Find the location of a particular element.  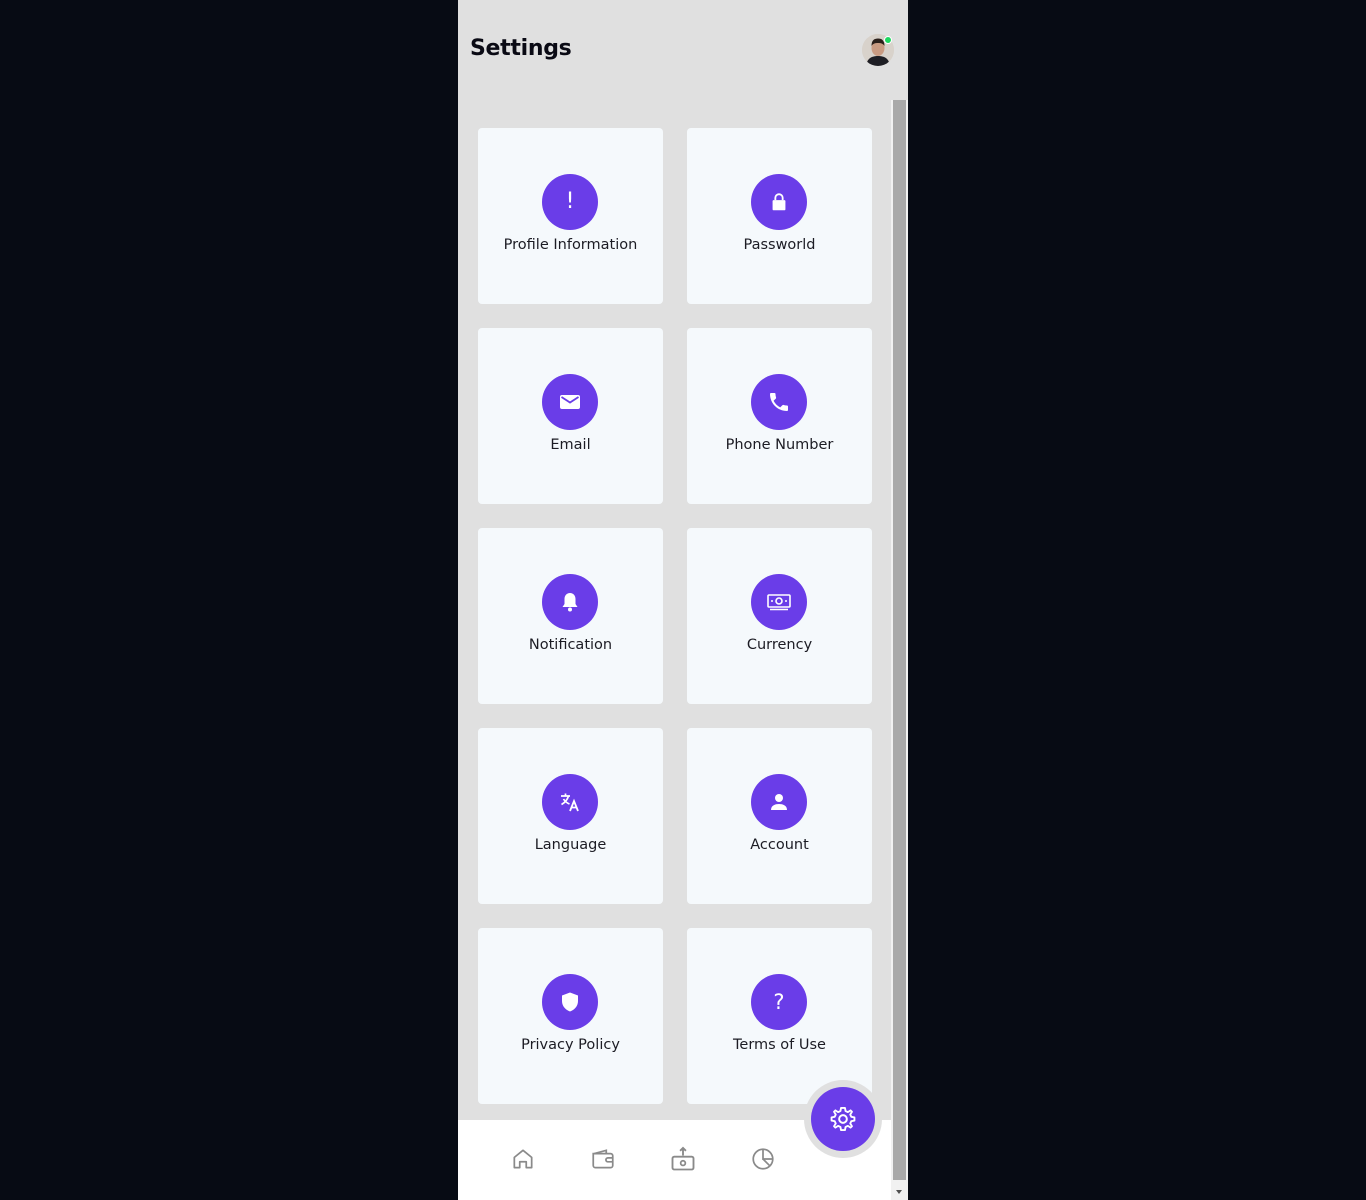

setting-card-privacy-policy: Privacy Policy is located at coordinates (570, 1016).